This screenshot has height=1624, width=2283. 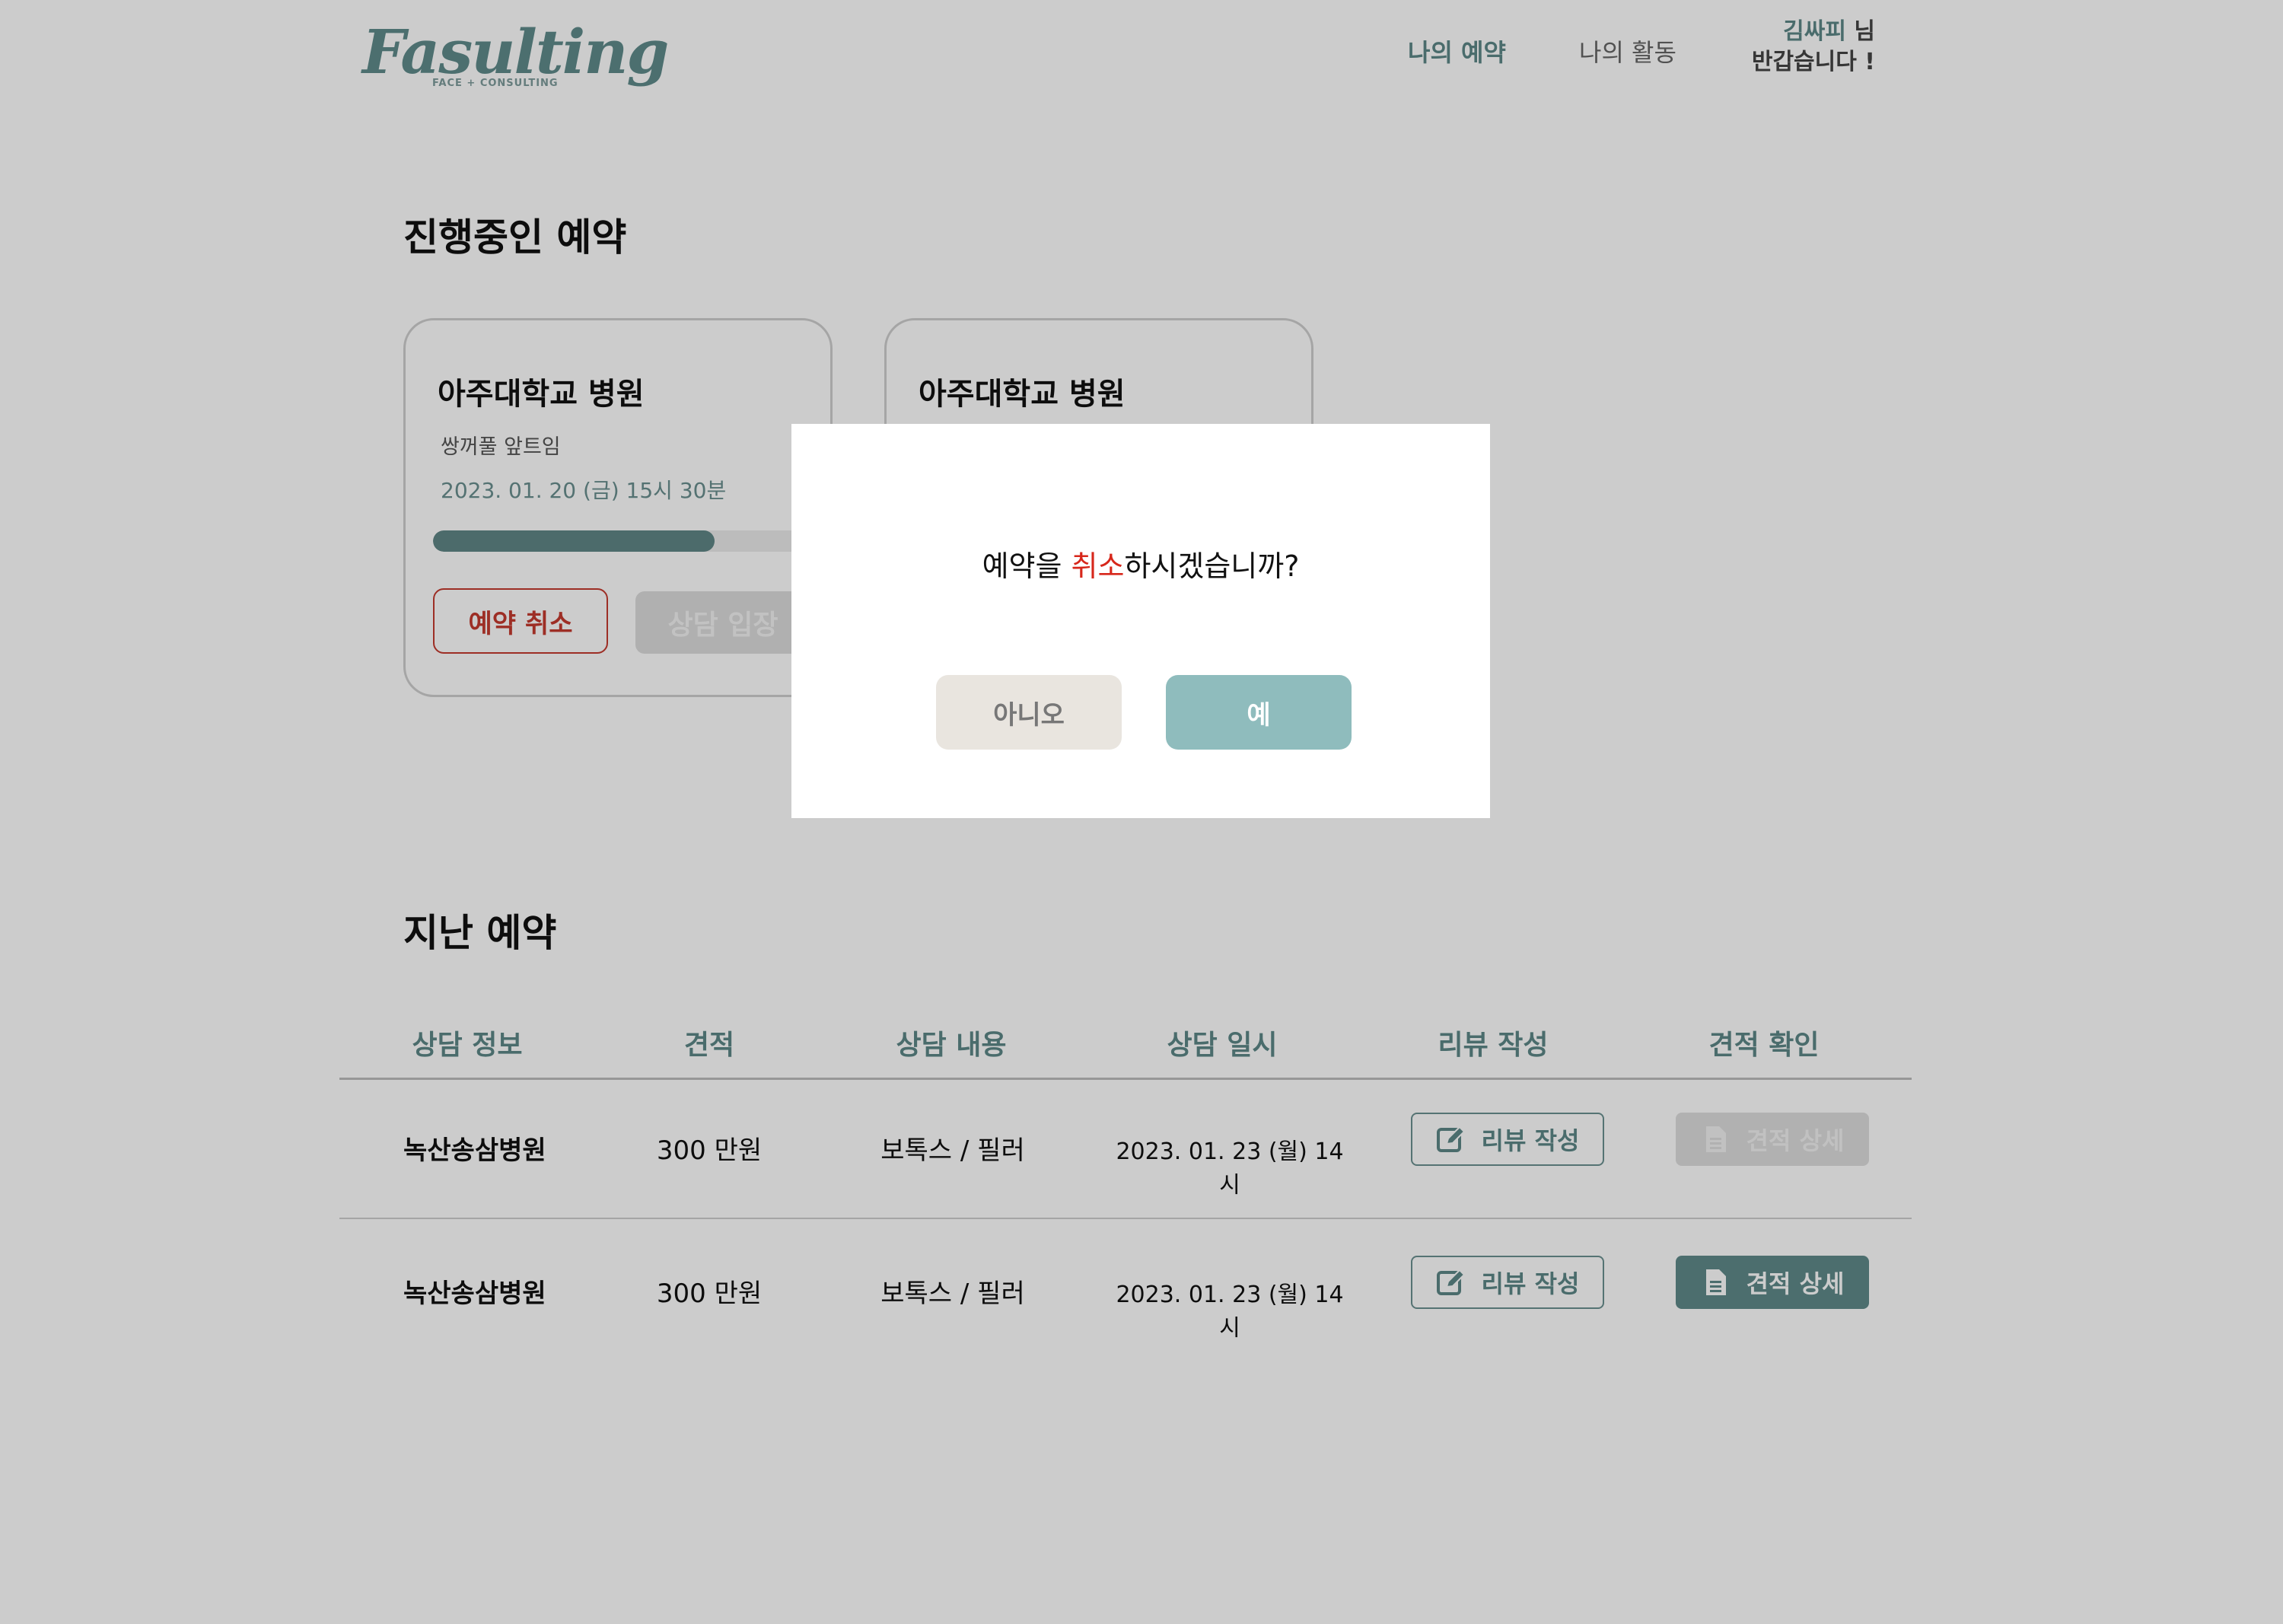 I want to click on dialog-message-accent: 취소, so click(x=1098, y=566).